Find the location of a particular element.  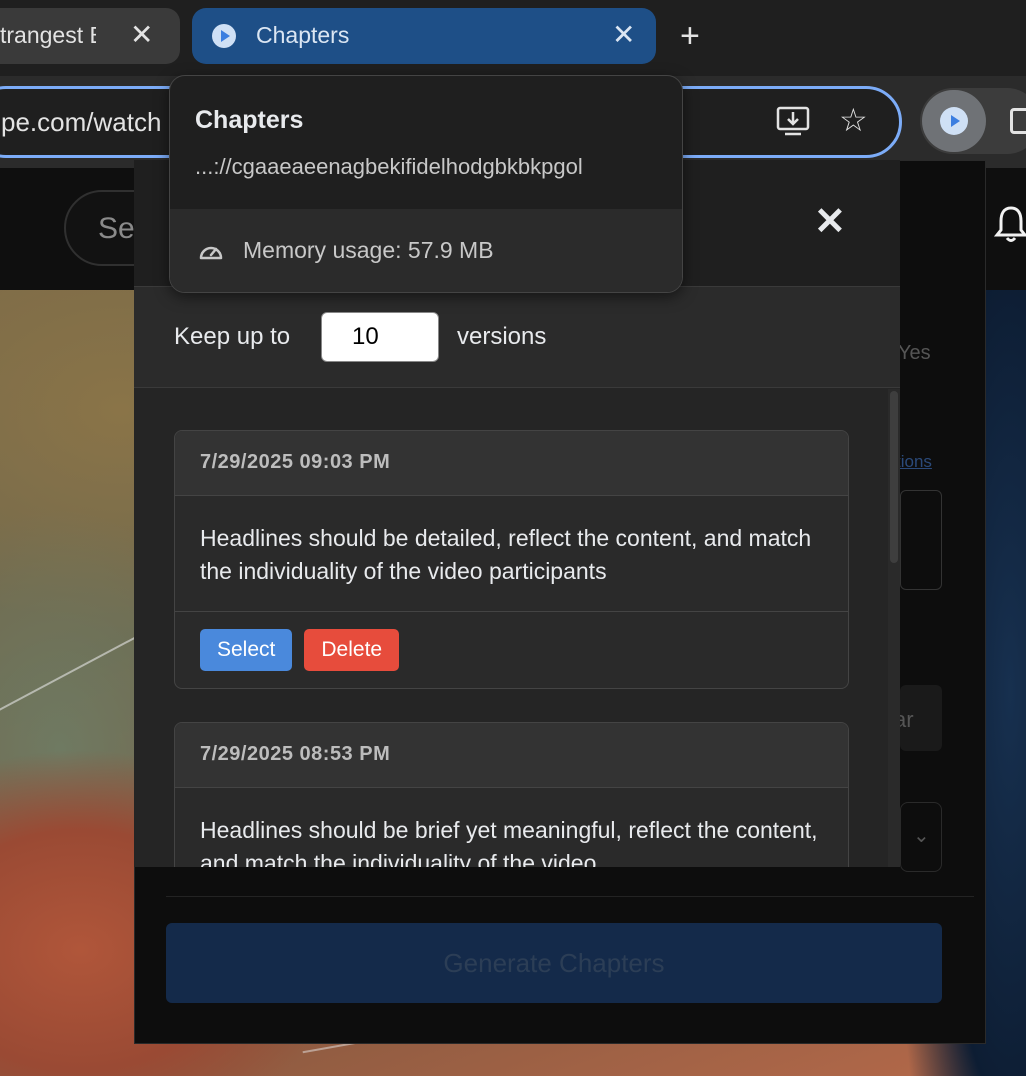

tab-title: Chapters is located at coordinates (303, 35).